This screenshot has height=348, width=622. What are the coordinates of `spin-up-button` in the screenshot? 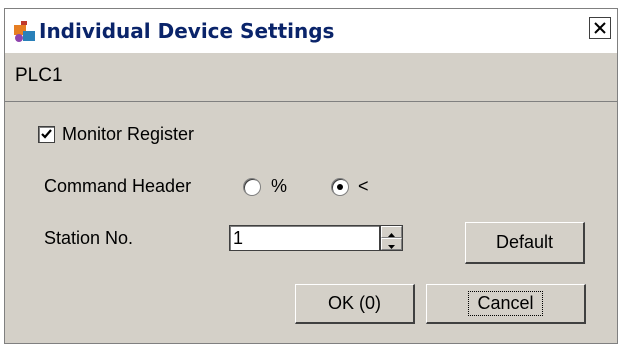 It's located at (391, 232).